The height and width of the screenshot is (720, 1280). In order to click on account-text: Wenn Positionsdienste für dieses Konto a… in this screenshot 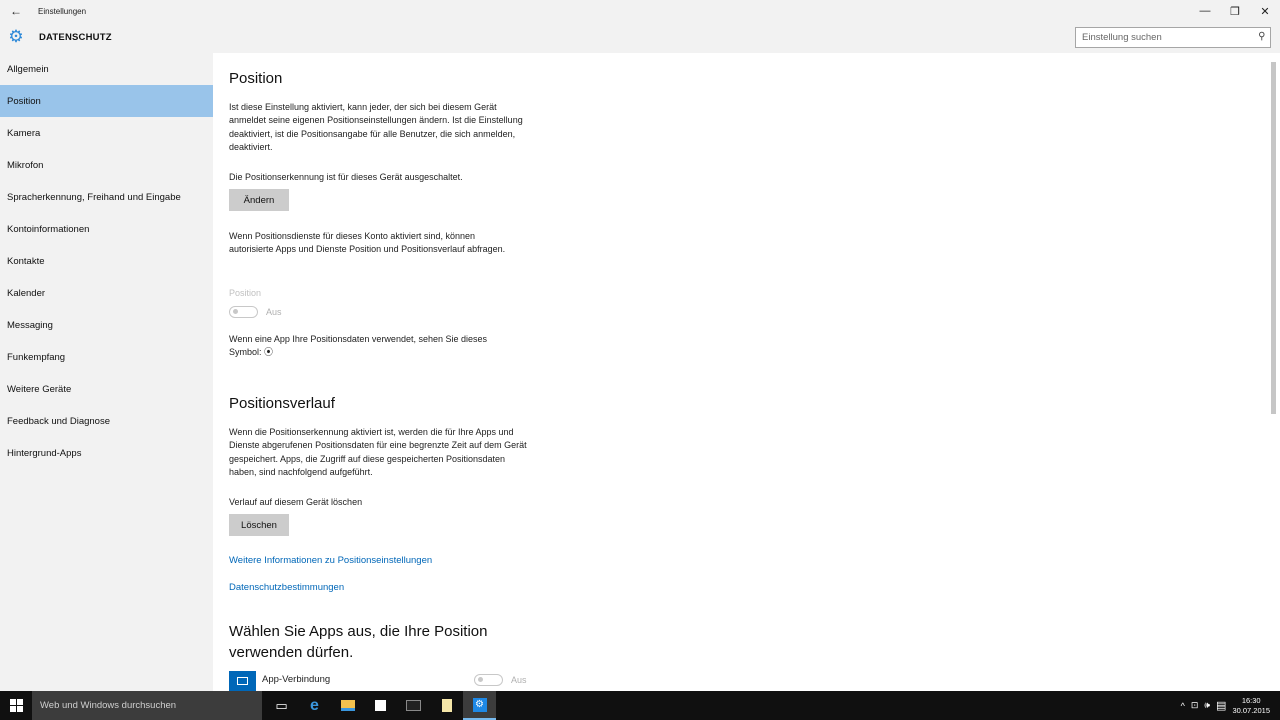, I will do `click(367, 243)`.